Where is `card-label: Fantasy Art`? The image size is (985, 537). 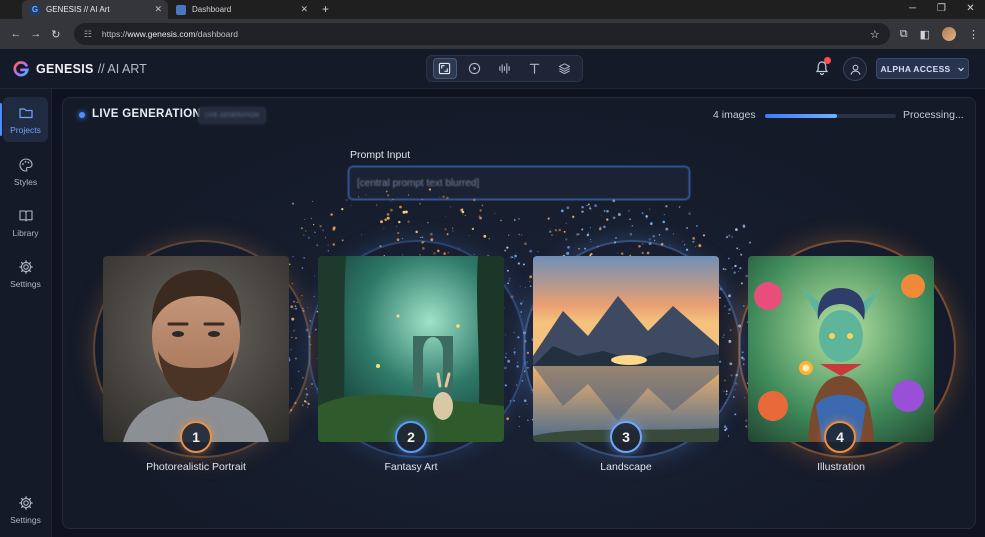
card-label: Fantasy Art is located at coordinates (411, 467).